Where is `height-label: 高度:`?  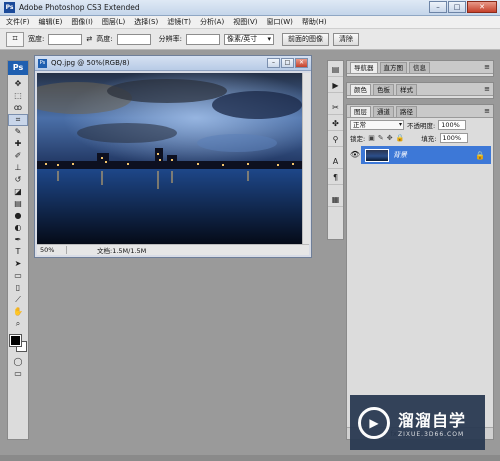 height-label: 高度: is located at coordinates (104, 39).